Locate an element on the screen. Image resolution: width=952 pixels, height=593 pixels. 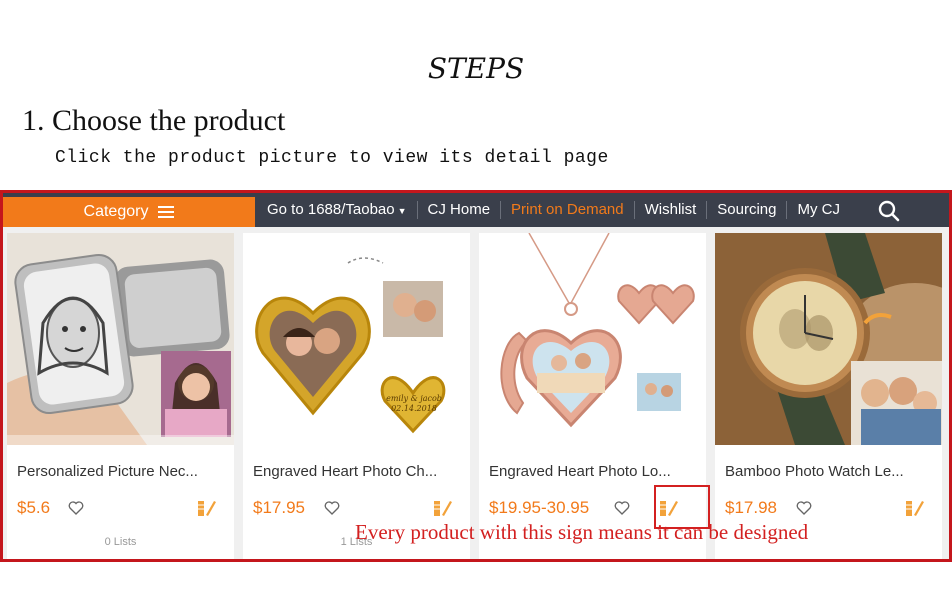
nav-cj-home: CJ Home is located at coordinates (460, 210).